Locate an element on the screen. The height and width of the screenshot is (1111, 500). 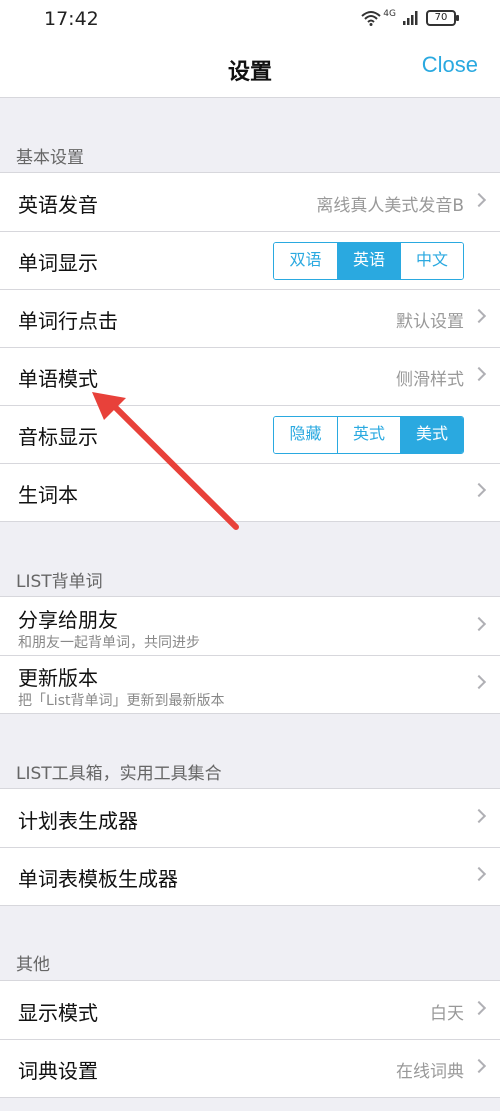
row-value: 白天 is located at coordinates (447, 1014).